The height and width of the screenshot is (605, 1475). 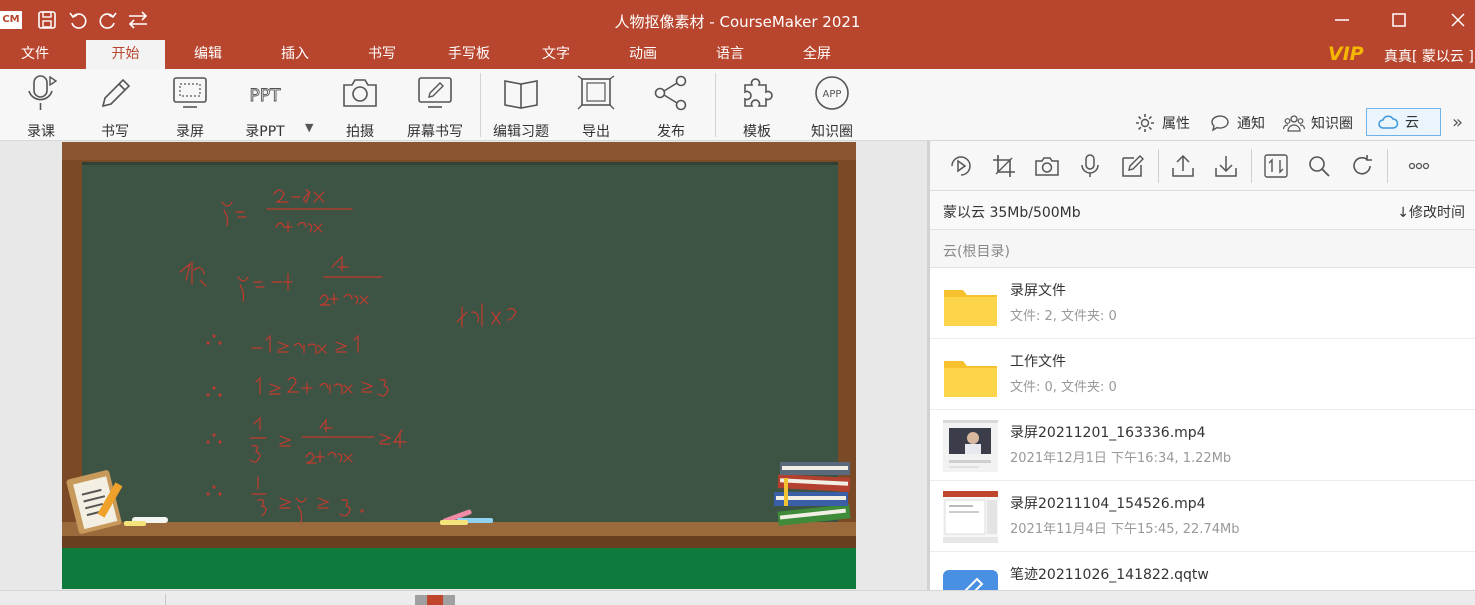 What do you see at coordinates (737, 597) in the screenshot?
I see `status-bar` at bounding box center [737, 597].